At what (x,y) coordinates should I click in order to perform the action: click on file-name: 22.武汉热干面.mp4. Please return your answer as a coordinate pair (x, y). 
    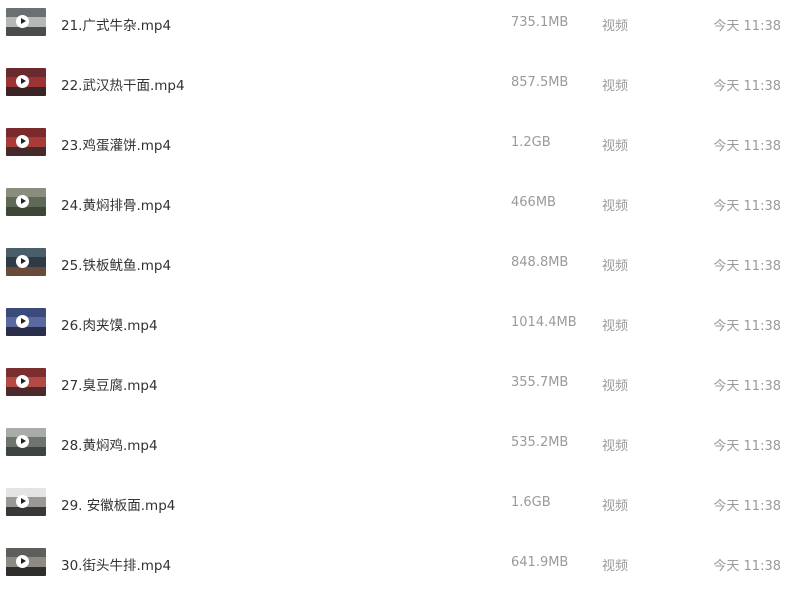
    Looking at the image, I should click on (123, 84).